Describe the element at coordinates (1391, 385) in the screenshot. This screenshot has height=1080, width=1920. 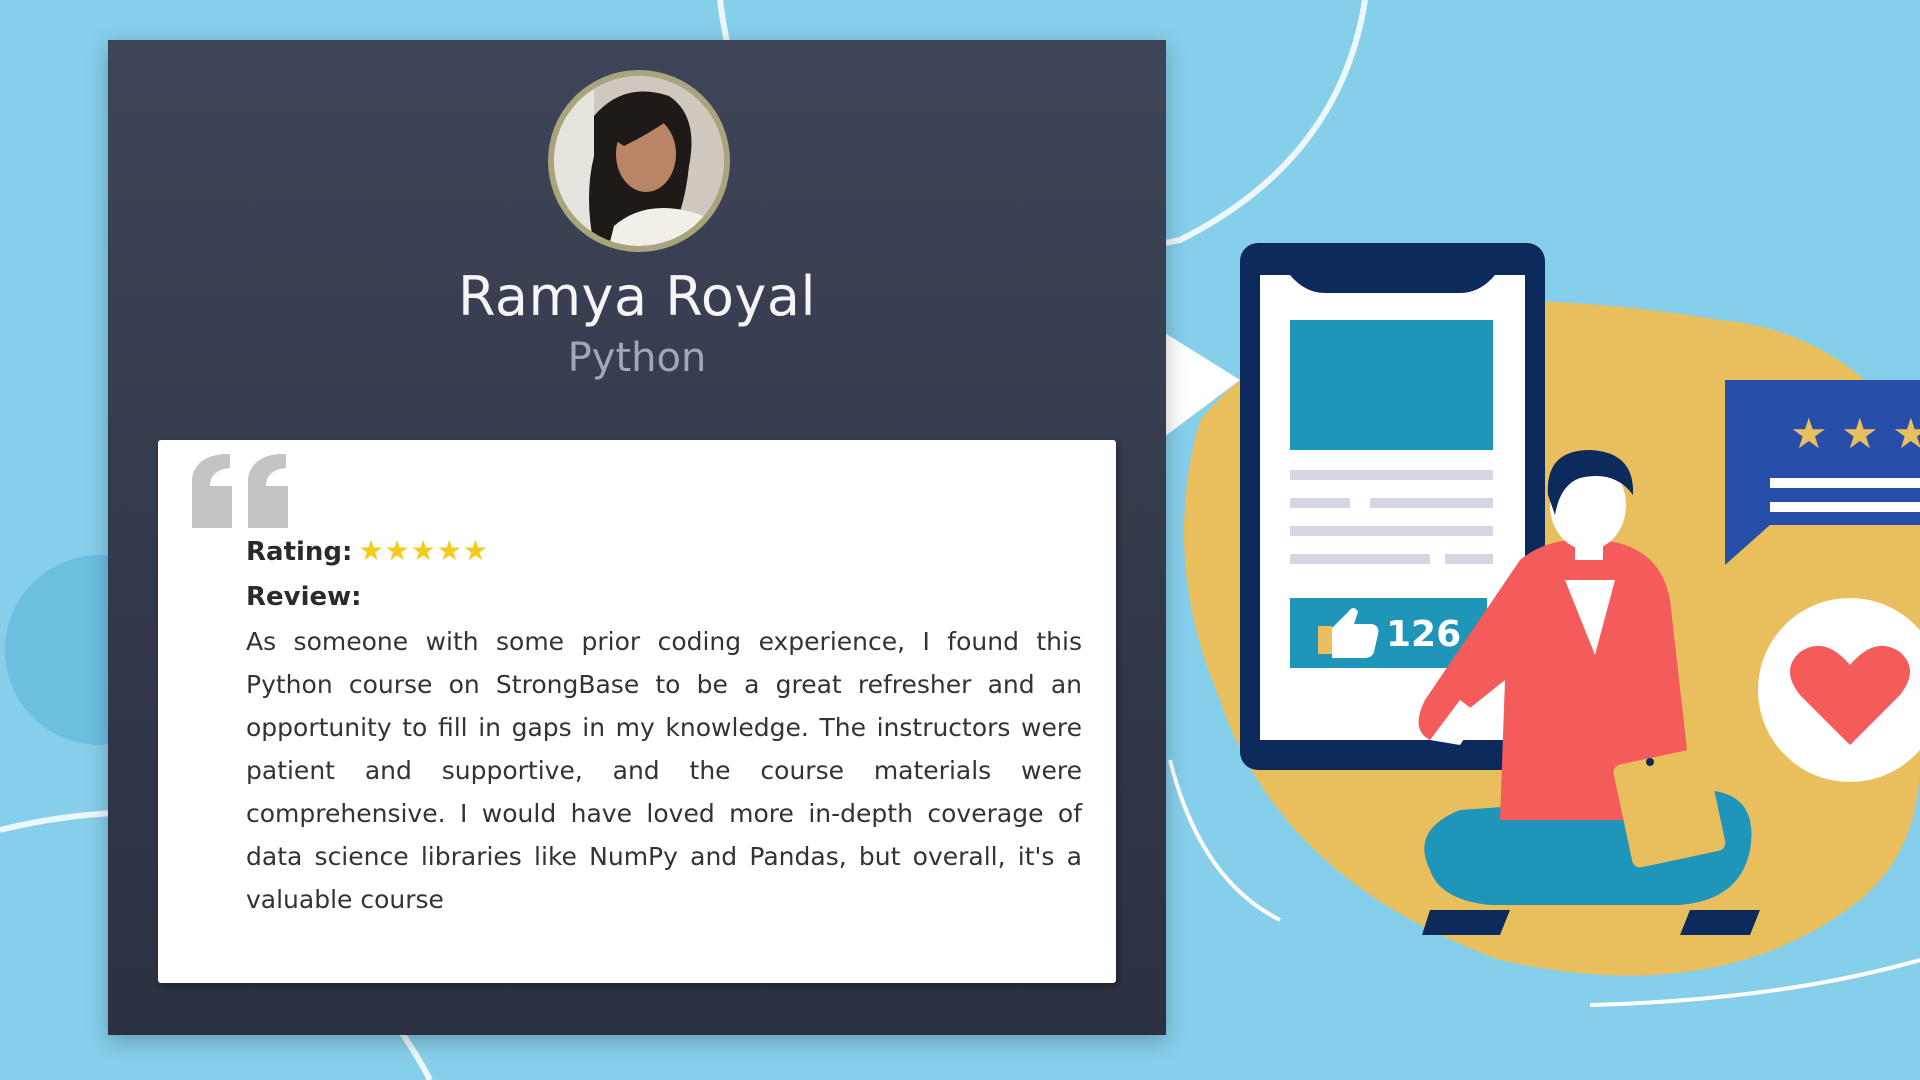
I see `image-placeholder` at that location.